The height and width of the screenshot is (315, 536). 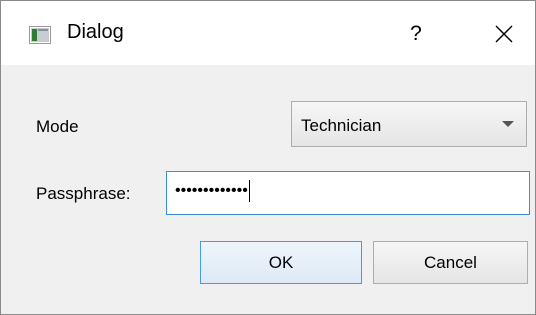 What do you see at coordinates (504, 34) in the screenshot?
I see `close-icon` at bounding box center [504, 34].